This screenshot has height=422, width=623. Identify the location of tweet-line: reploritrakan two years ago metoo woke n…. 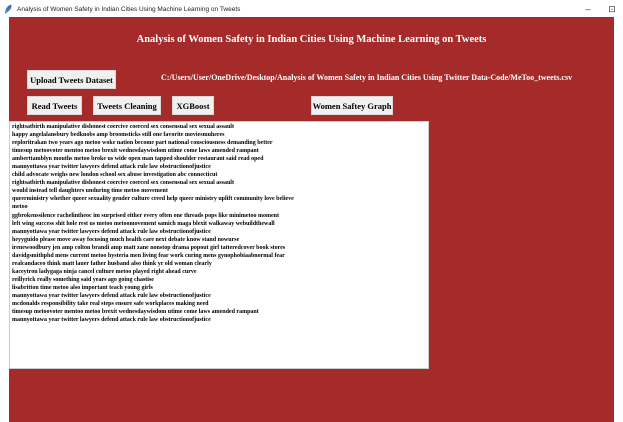
(142, 143).